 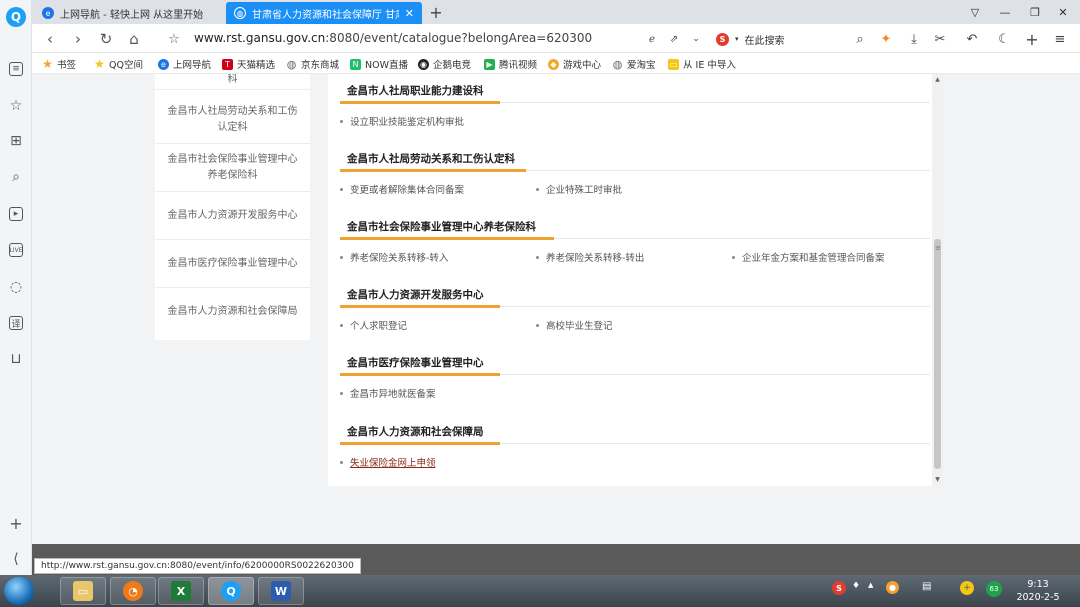 What do you see at coordinates (791, 39) in the screenshot?
I see `search-box: S ▾ 在此搜索` at bounding box center [791, 39].